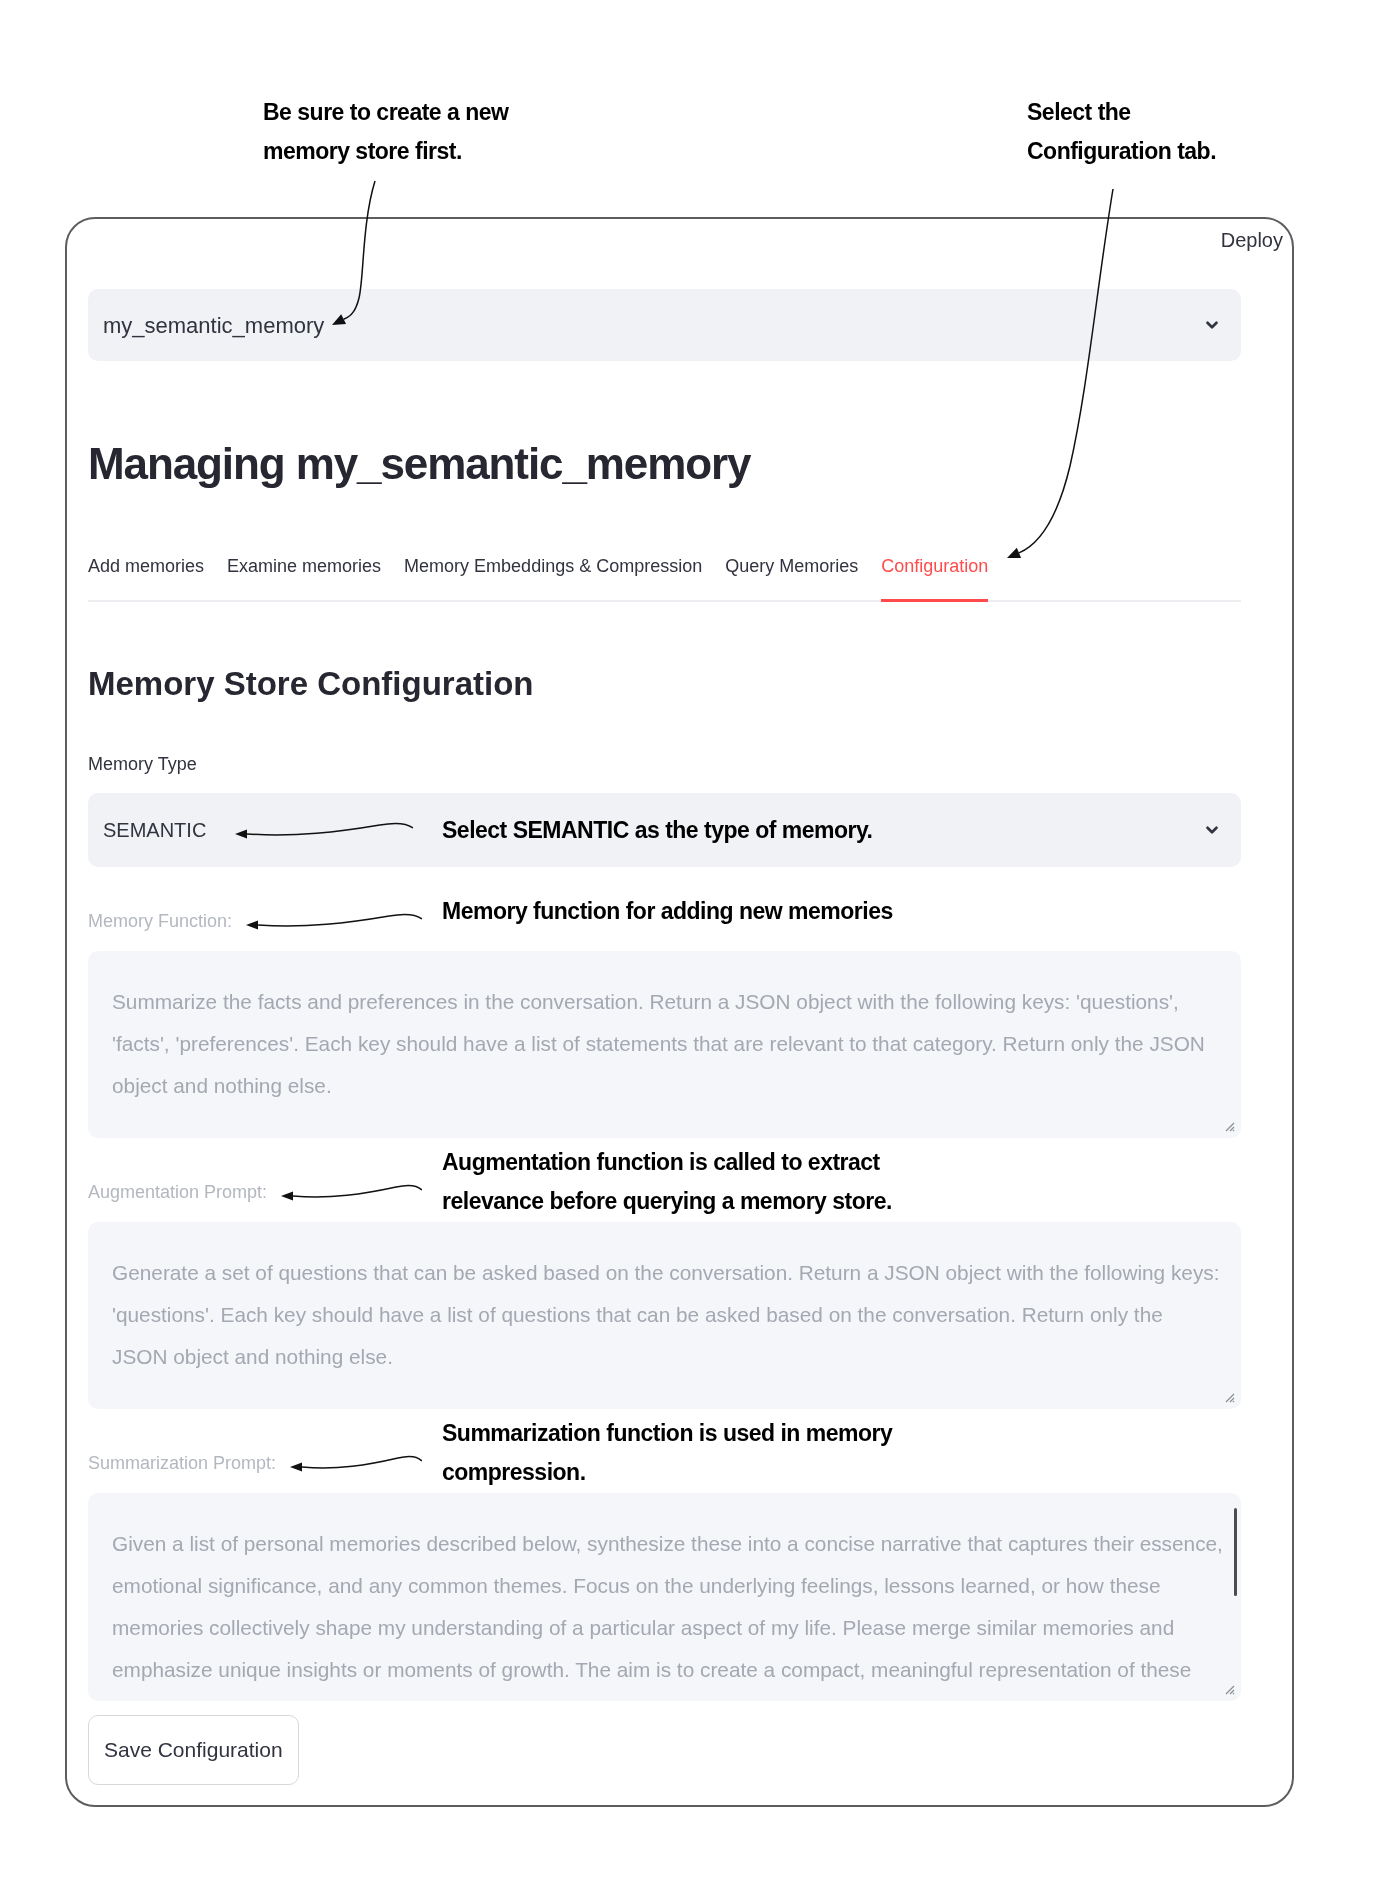 Image resolution: width=1374 pixels, height=1890 pixels. Describe the element at coordinates (667, 1182) in the screenshot. I see `callout-text: Augmentation function is called to extract relevance before querying a memory store.` at that location.